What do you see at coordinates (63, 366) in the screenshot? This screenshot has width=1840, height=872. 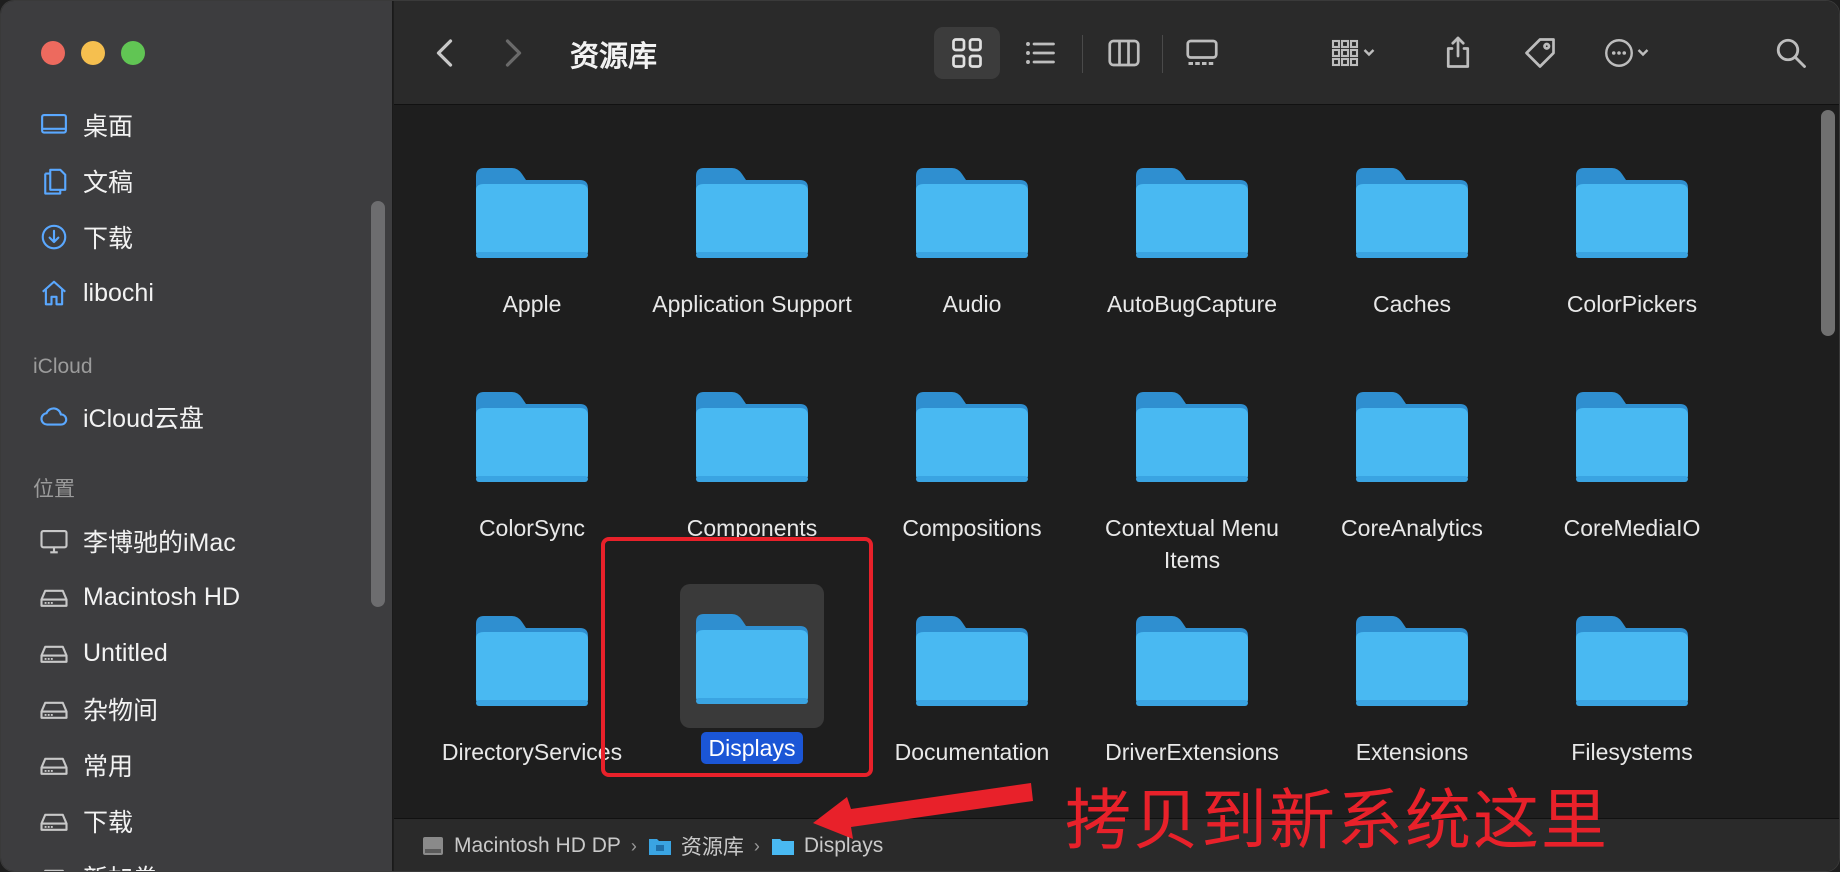 I see `sidebar-section-icloud: iCloud` at bounding box center [63, 366].